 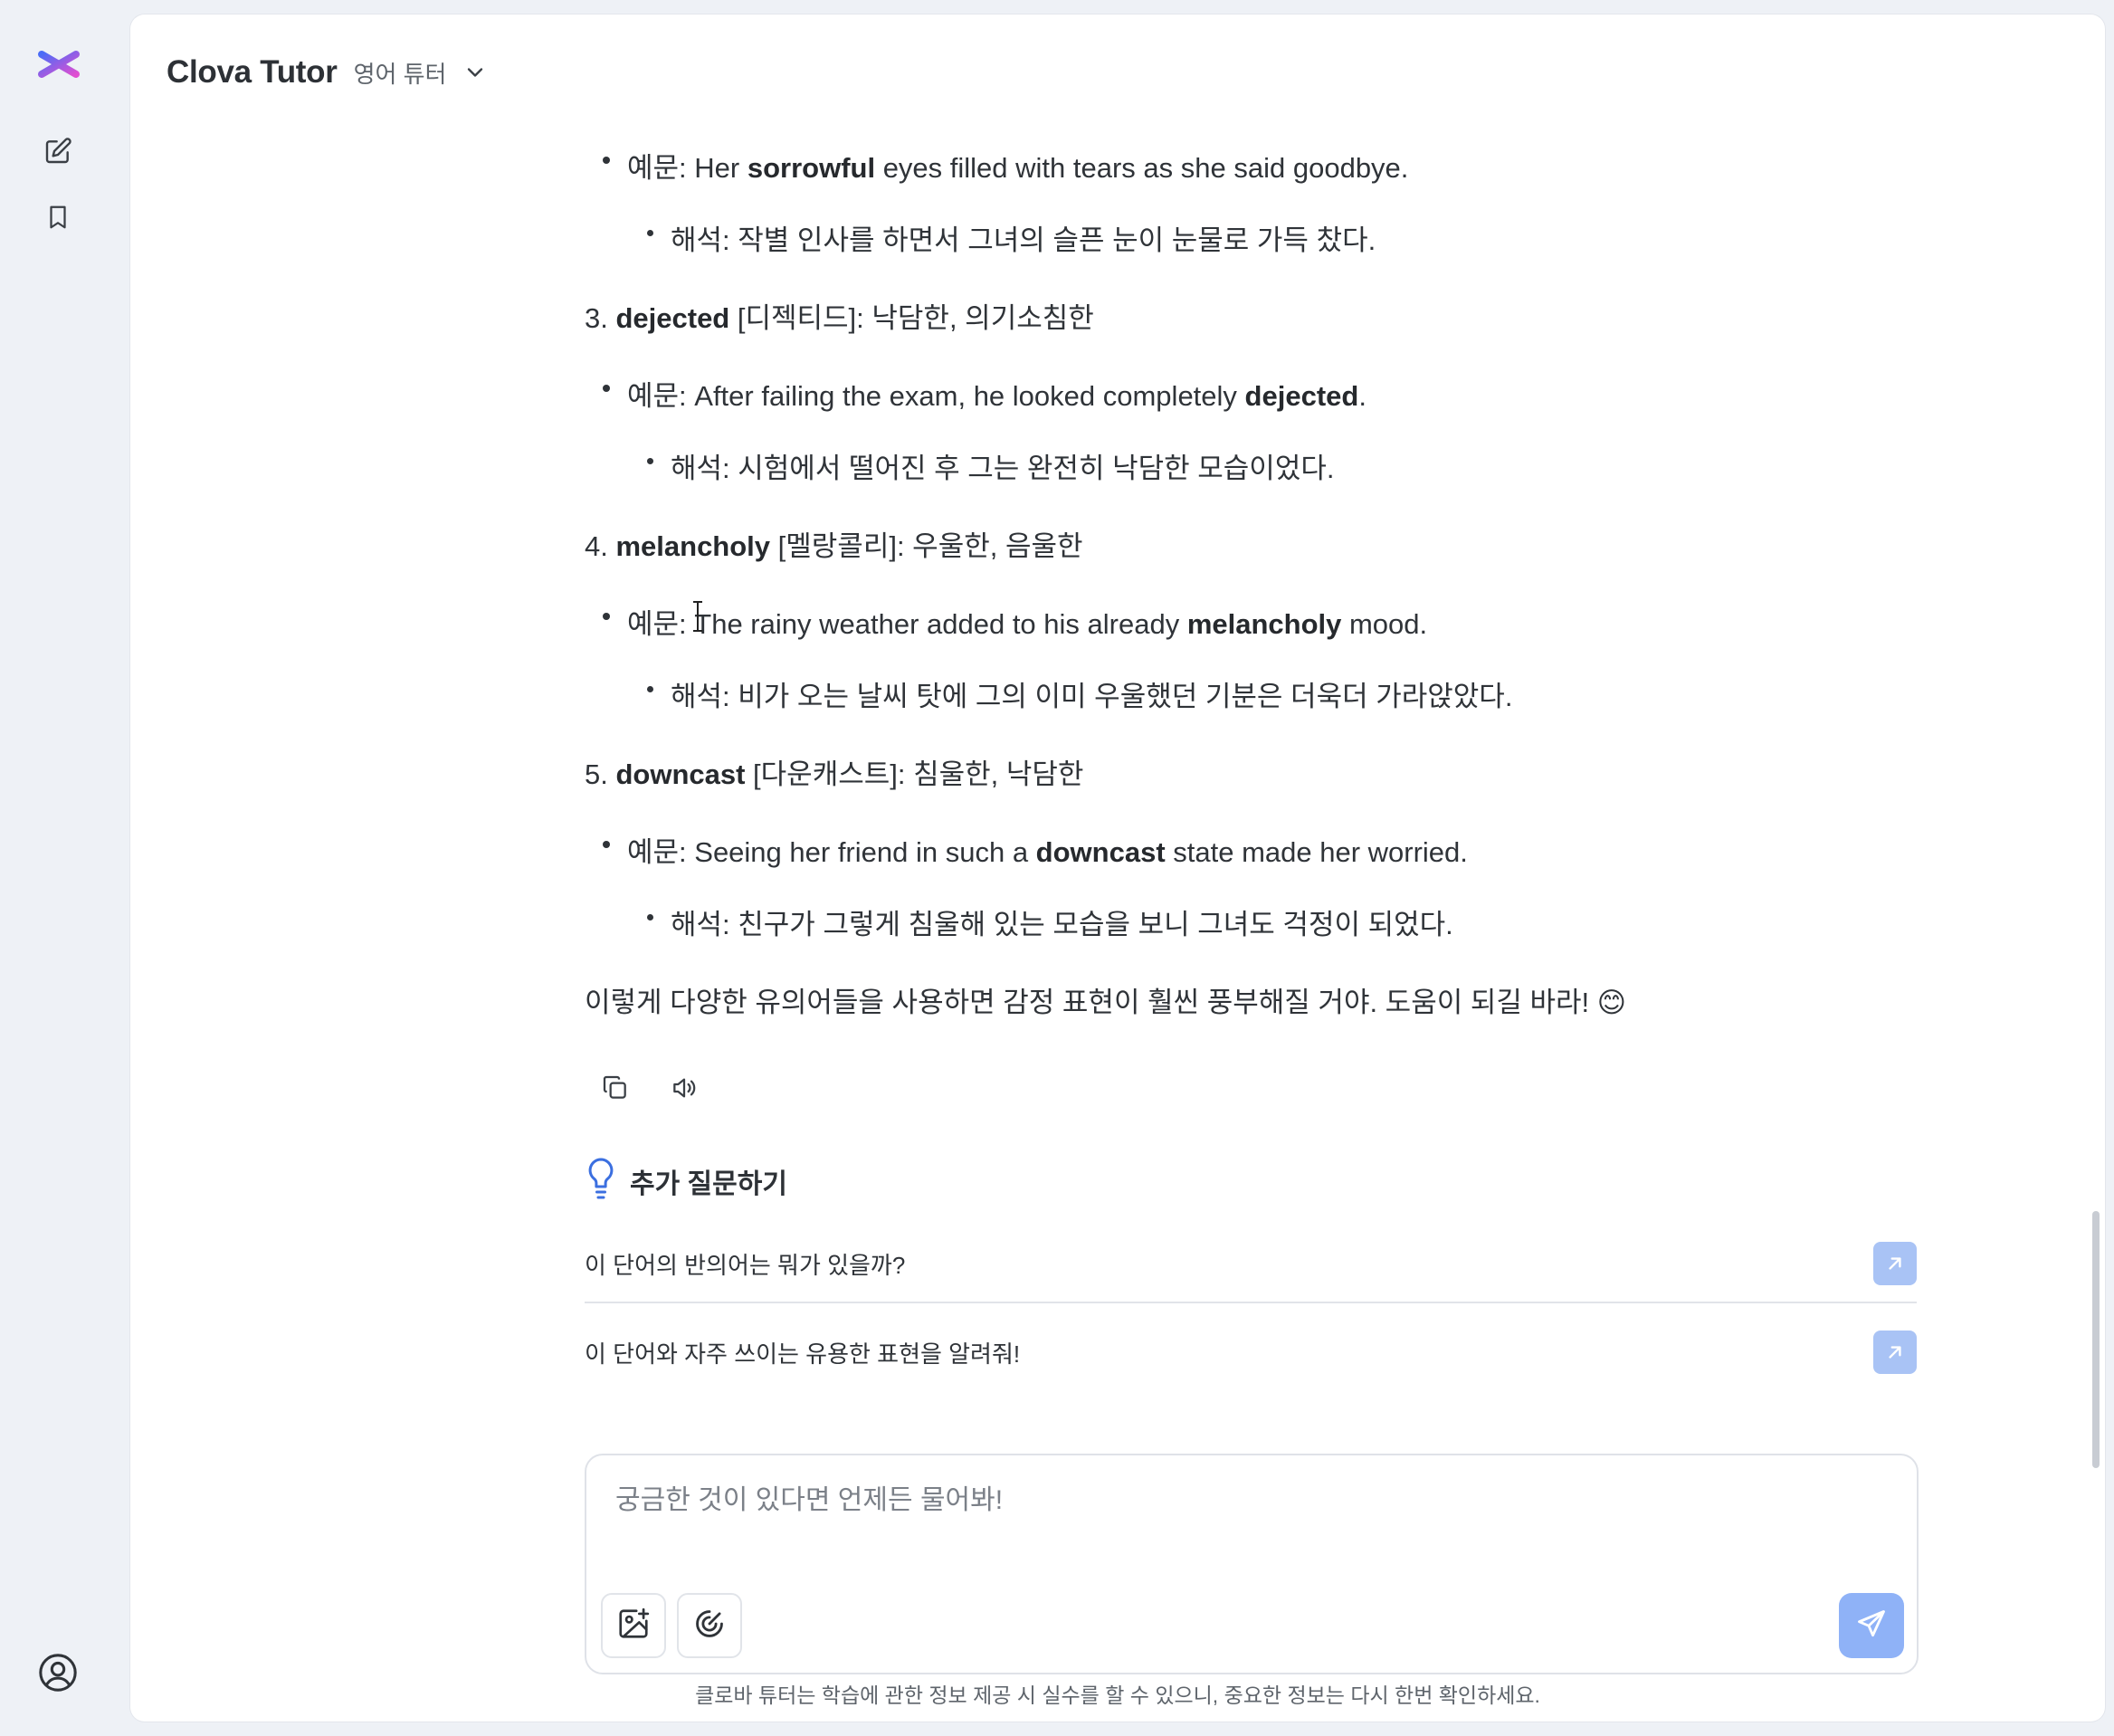 I want to click on copy-button, so click(x=615, y=1089).